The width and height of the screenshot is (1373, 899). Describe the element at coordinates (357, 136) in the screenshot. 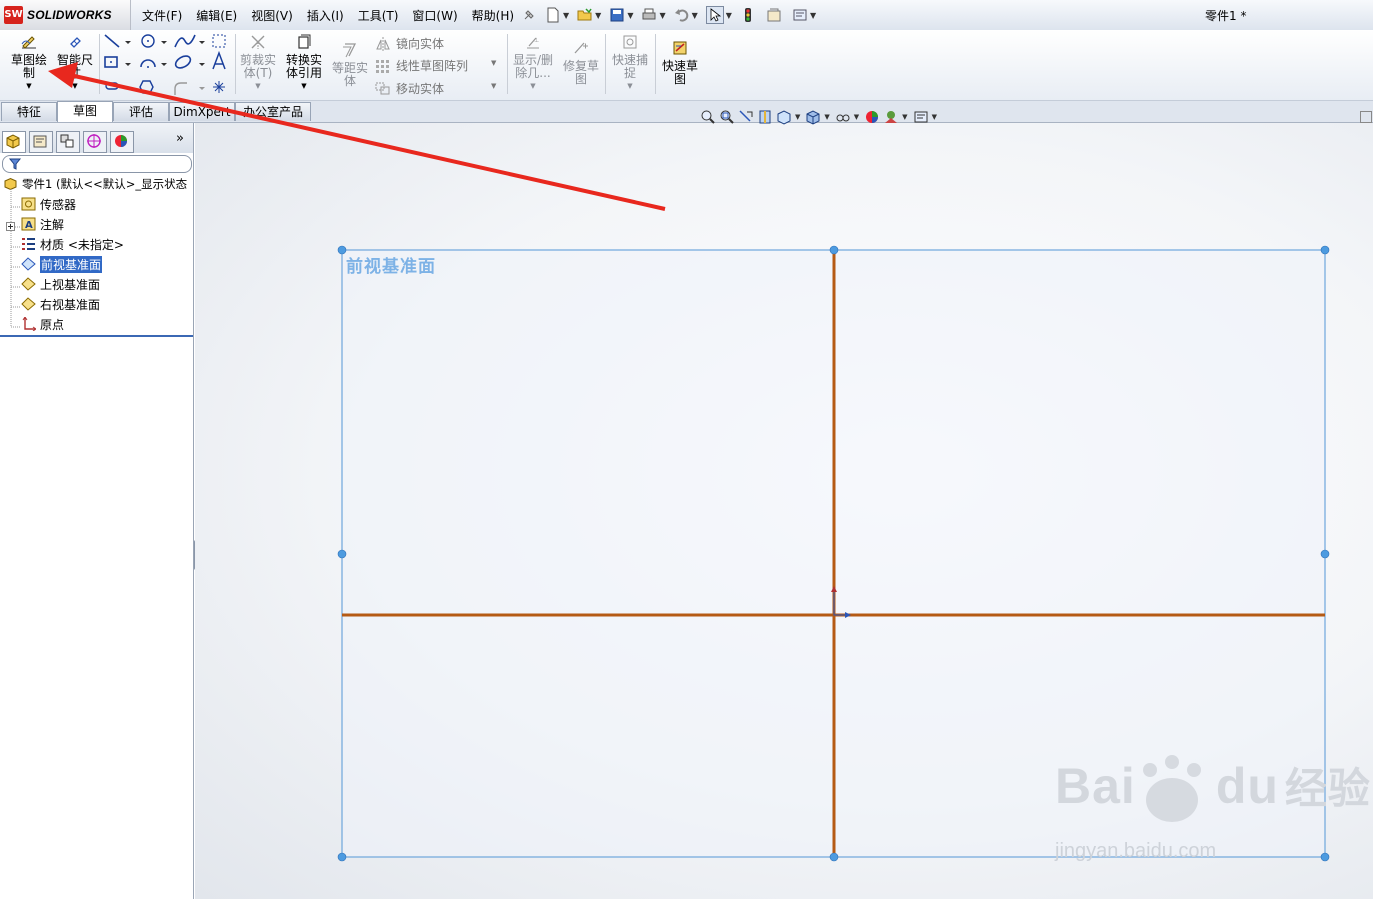

I see `annotation-arrow` at that location.